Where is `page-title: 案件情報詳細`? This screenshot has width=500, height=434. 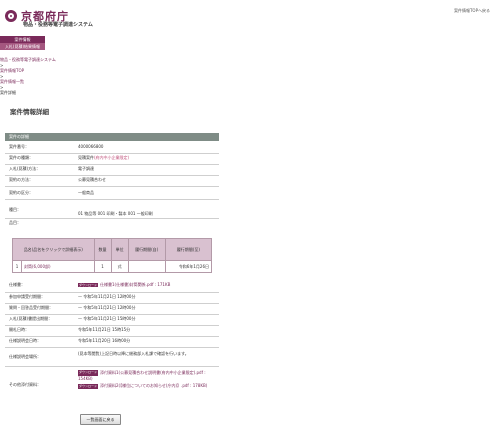 page-title: 案件情報詳細 is located at coordinates (29, 112).